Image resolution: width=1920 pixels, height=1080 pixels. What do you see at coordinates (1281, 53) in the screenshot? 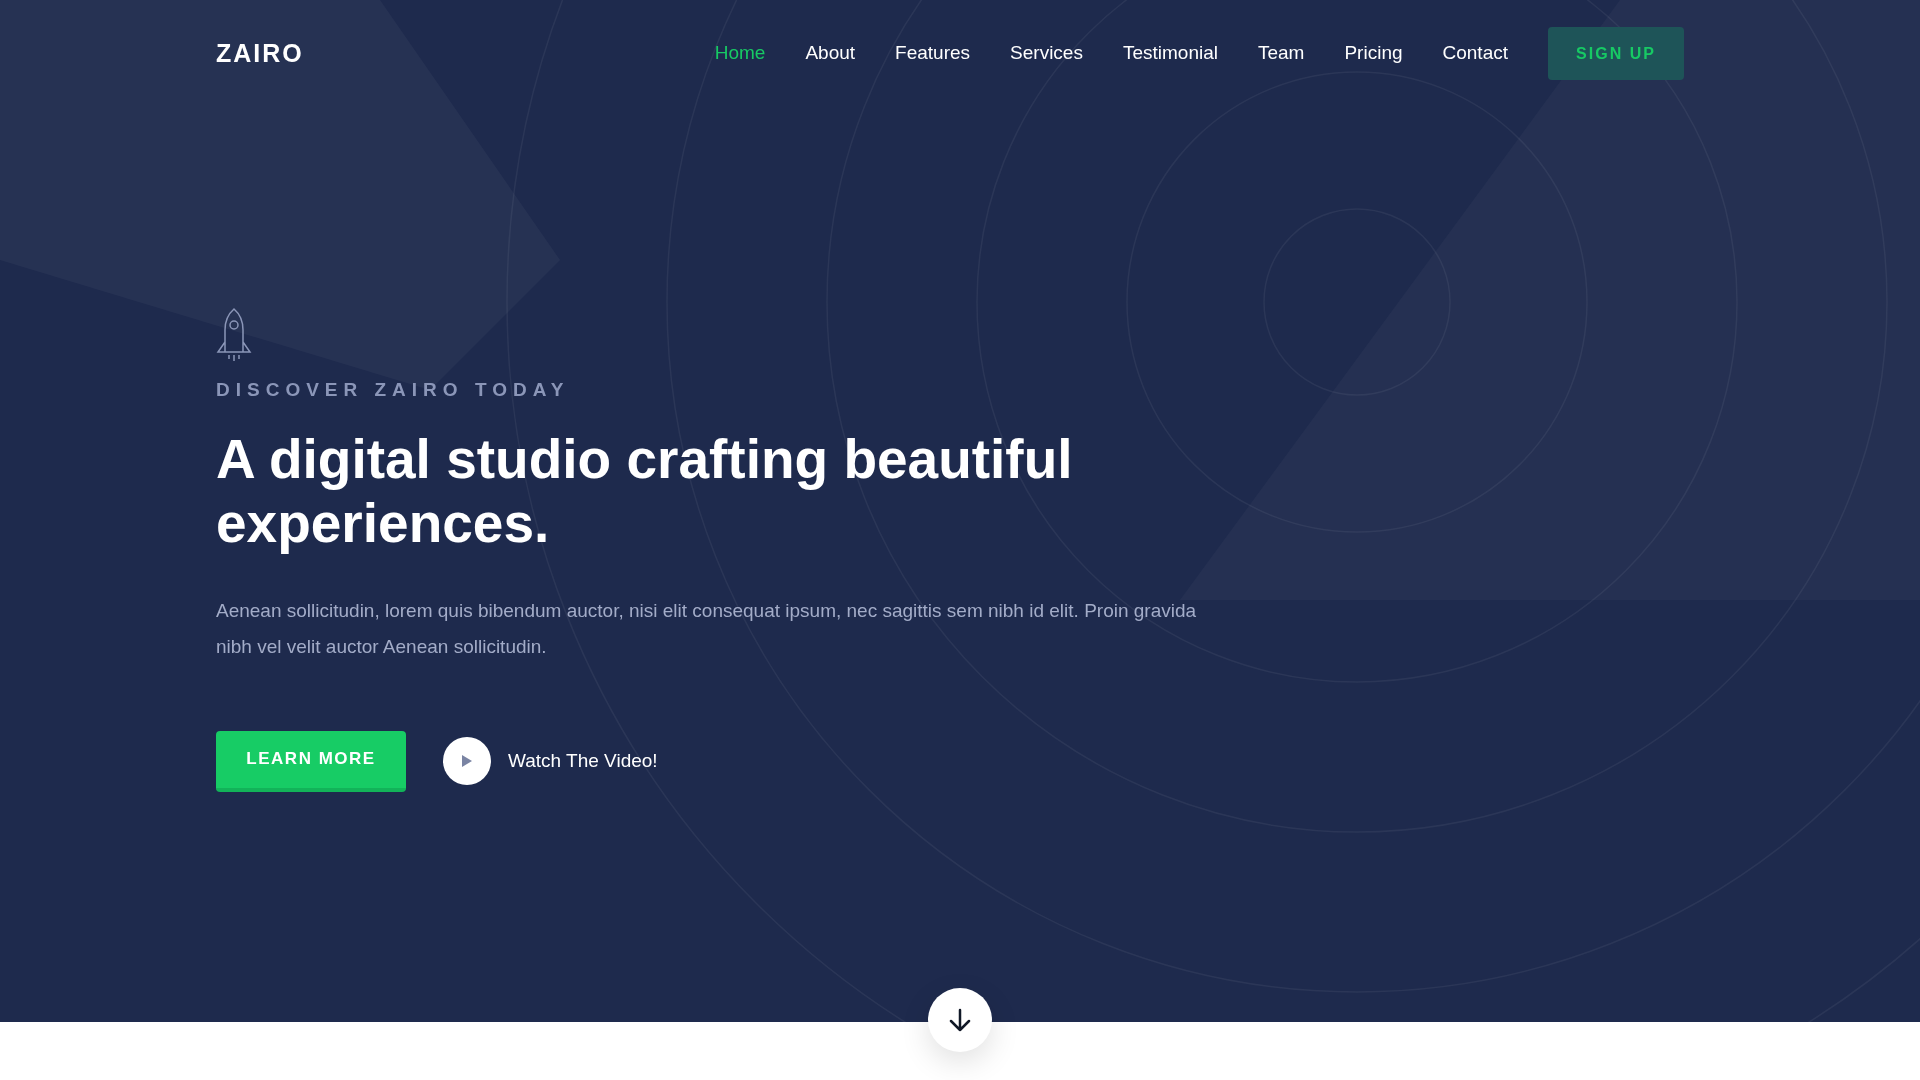
I see `nav-link: Team` at bounding box center [1281, 53].